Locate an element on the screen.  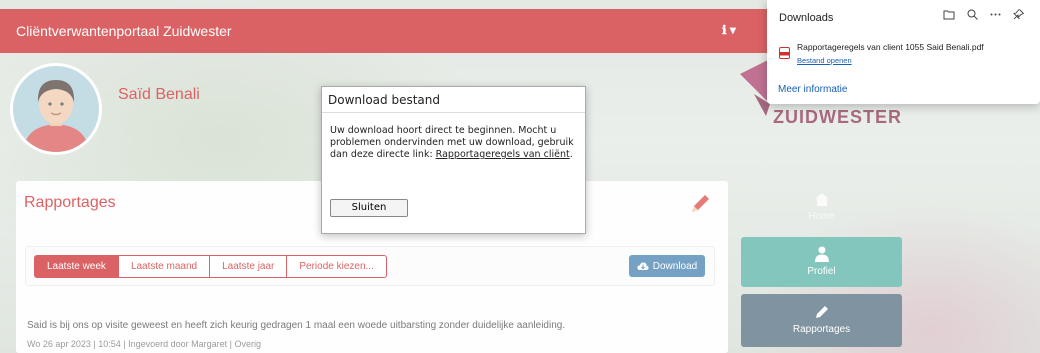
open-file-link: Bestand openen is located at coordinates (824, 60).